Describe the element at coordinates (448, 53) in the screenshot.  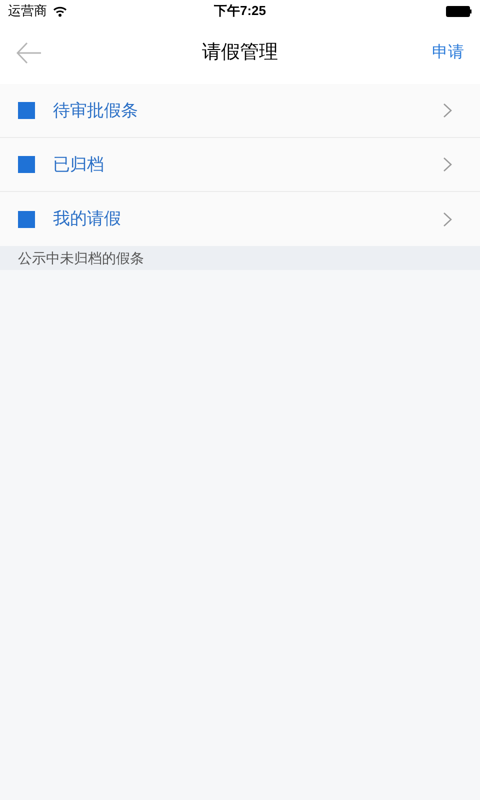
I see `apply-button: 申请` at that location.